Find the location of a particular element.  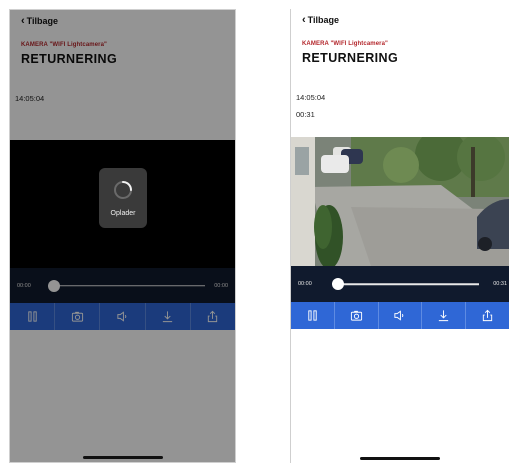

video-frame-image is located at coordinates (400, 201).